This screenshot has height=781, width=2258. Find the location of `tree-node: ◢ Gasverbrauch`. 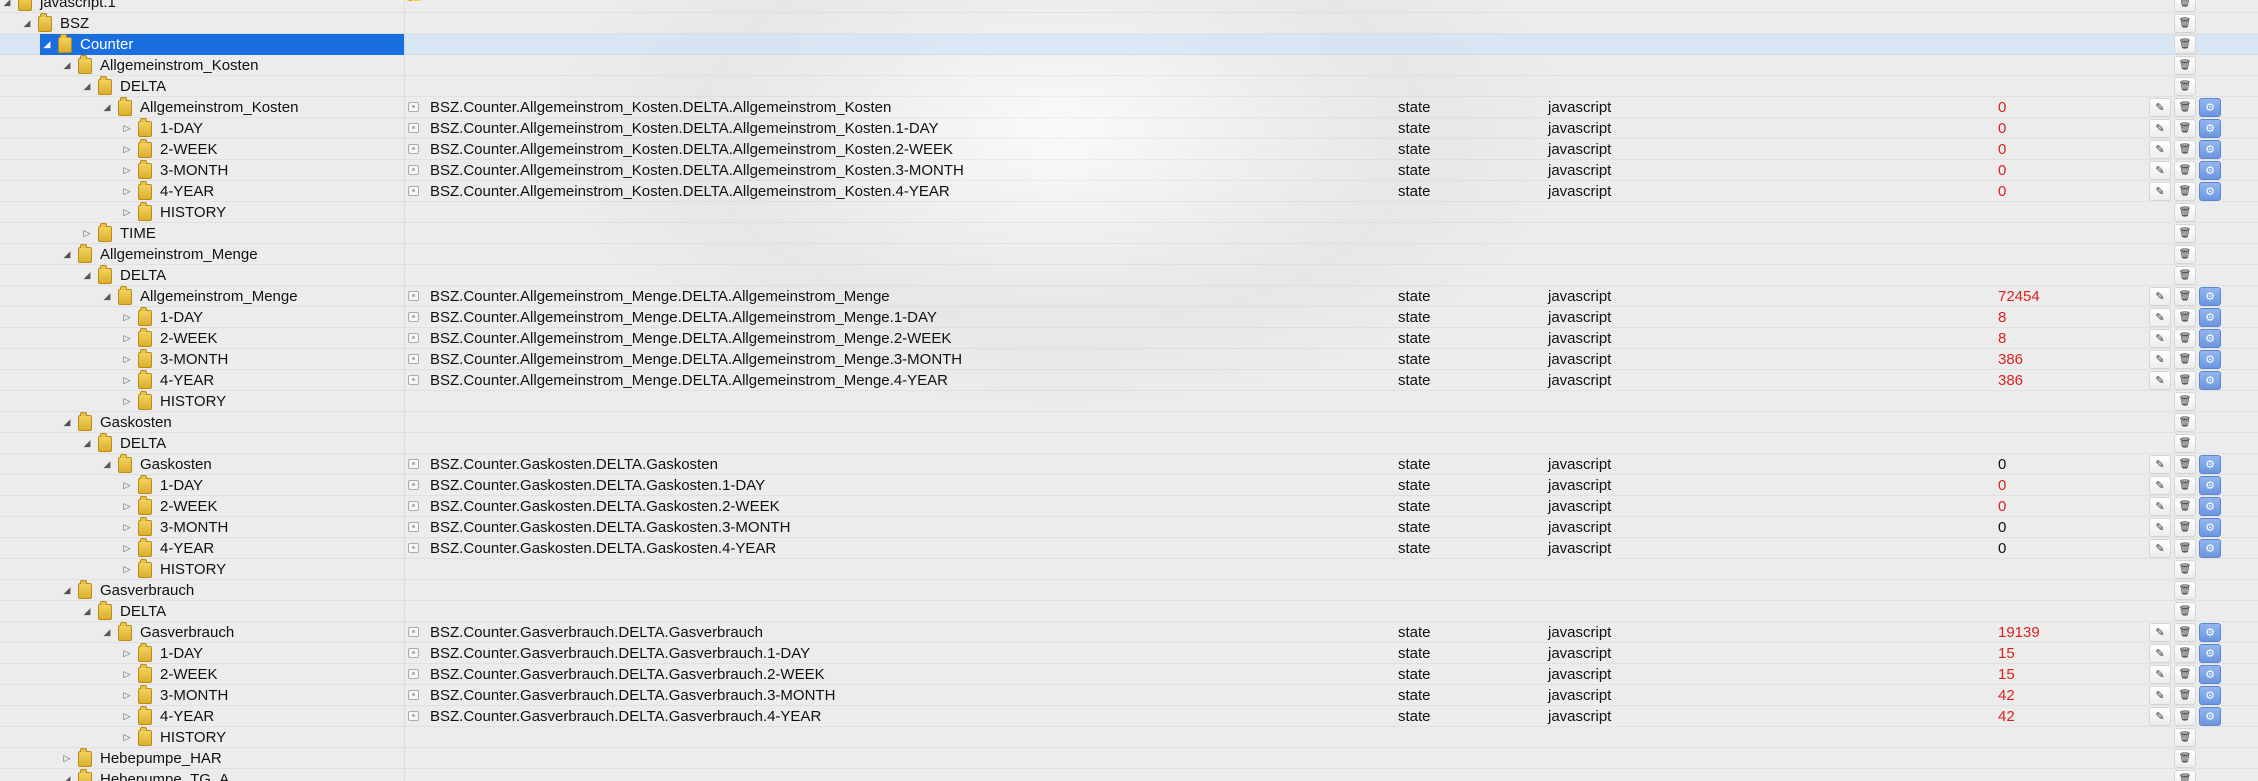

tree-node: ◢ Gasverbrauch is located at coordinates (167, 632).